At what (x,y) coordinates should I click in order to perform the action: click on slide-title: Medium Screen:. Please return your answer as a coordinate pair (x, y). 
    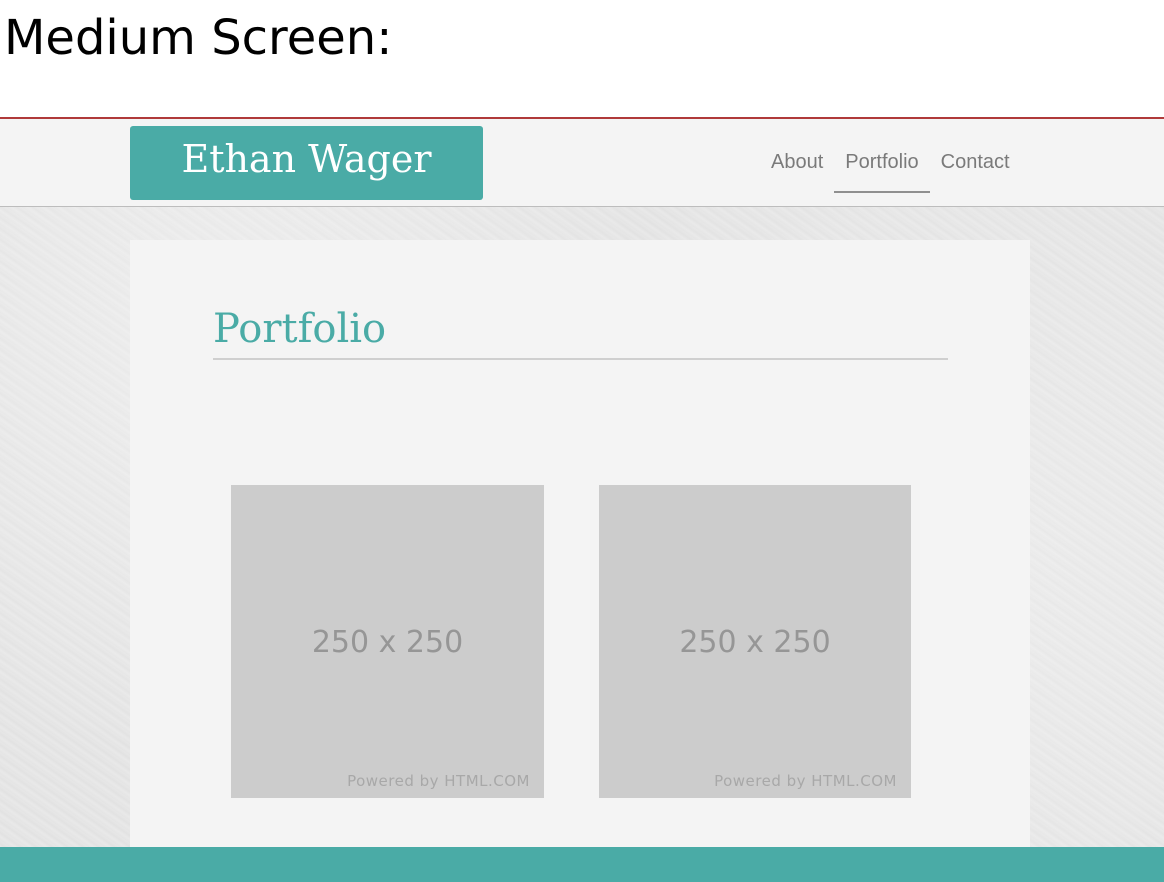
    Looking at the image, I should click on (198, 38).